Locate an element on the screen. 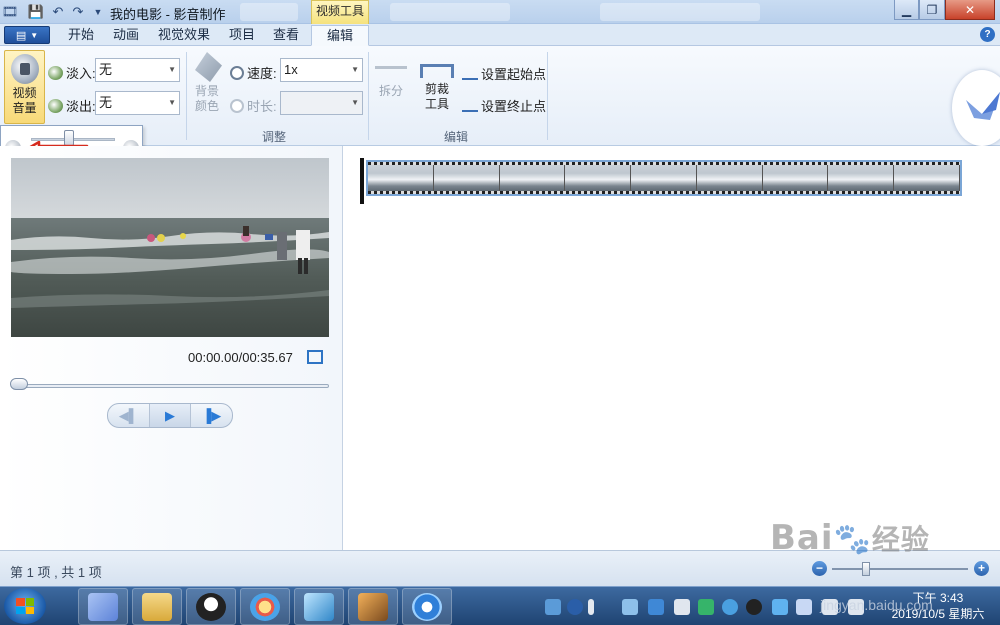 This screenshot has width=1000, height=625. redo-icon: ↷ is located at coordinates (78, 12).